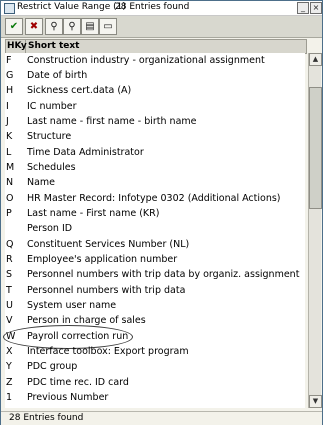 The height and width of the screenshot is (425, 323). Describe the element at coordinates (54, 26) in the screenshot. I see `find-icon: ⚲` at that location.